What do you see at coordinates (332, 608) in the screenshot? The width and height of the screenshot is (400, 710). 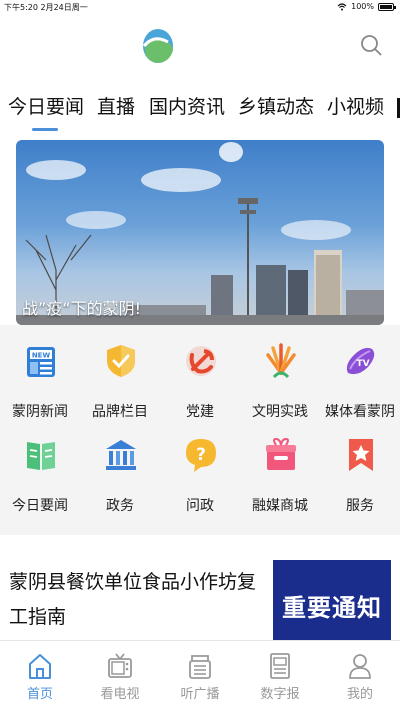 I see `thumbnail-text: 重要通知` at bounding box center [332, 608].